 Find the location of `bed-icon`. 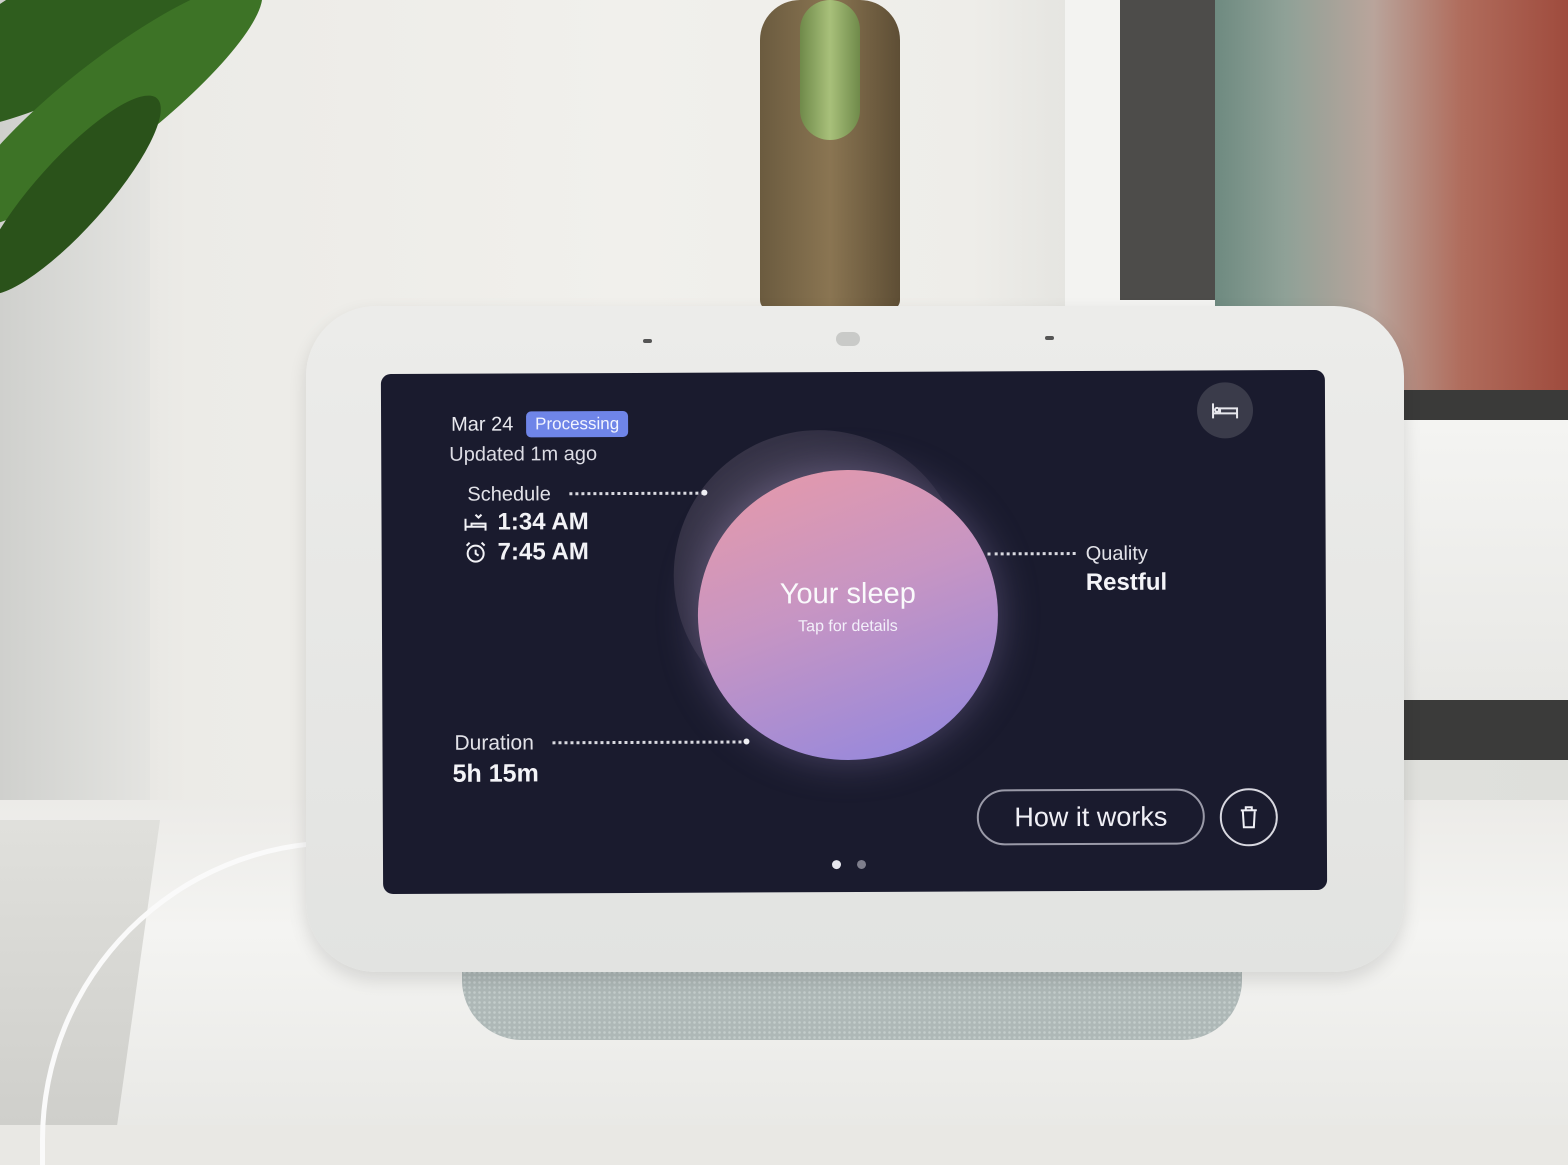

bed-icon is located at coordinates (1225, 411).